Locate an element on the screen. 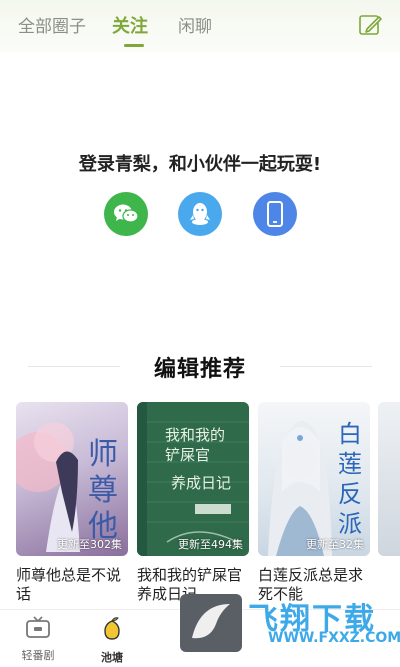  phone-icon is located at coordinates (275, 214).